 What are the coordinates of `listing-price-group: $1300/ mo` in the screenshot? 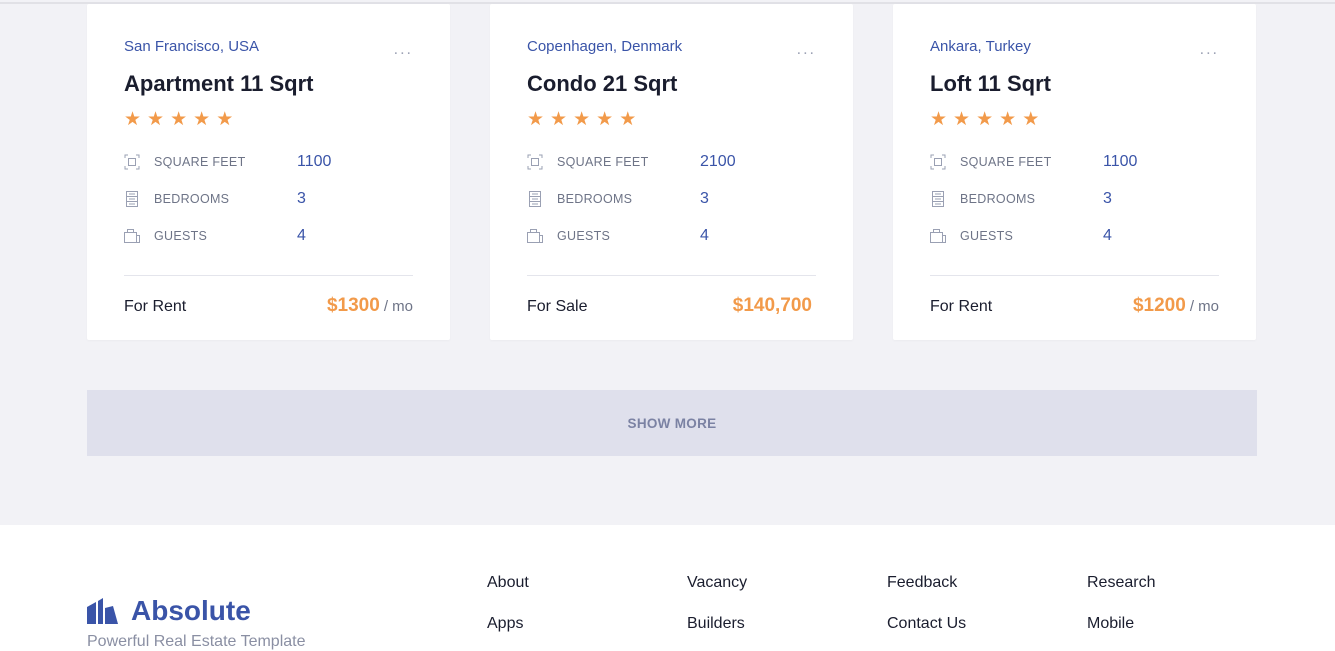 It's located at (370, 306).